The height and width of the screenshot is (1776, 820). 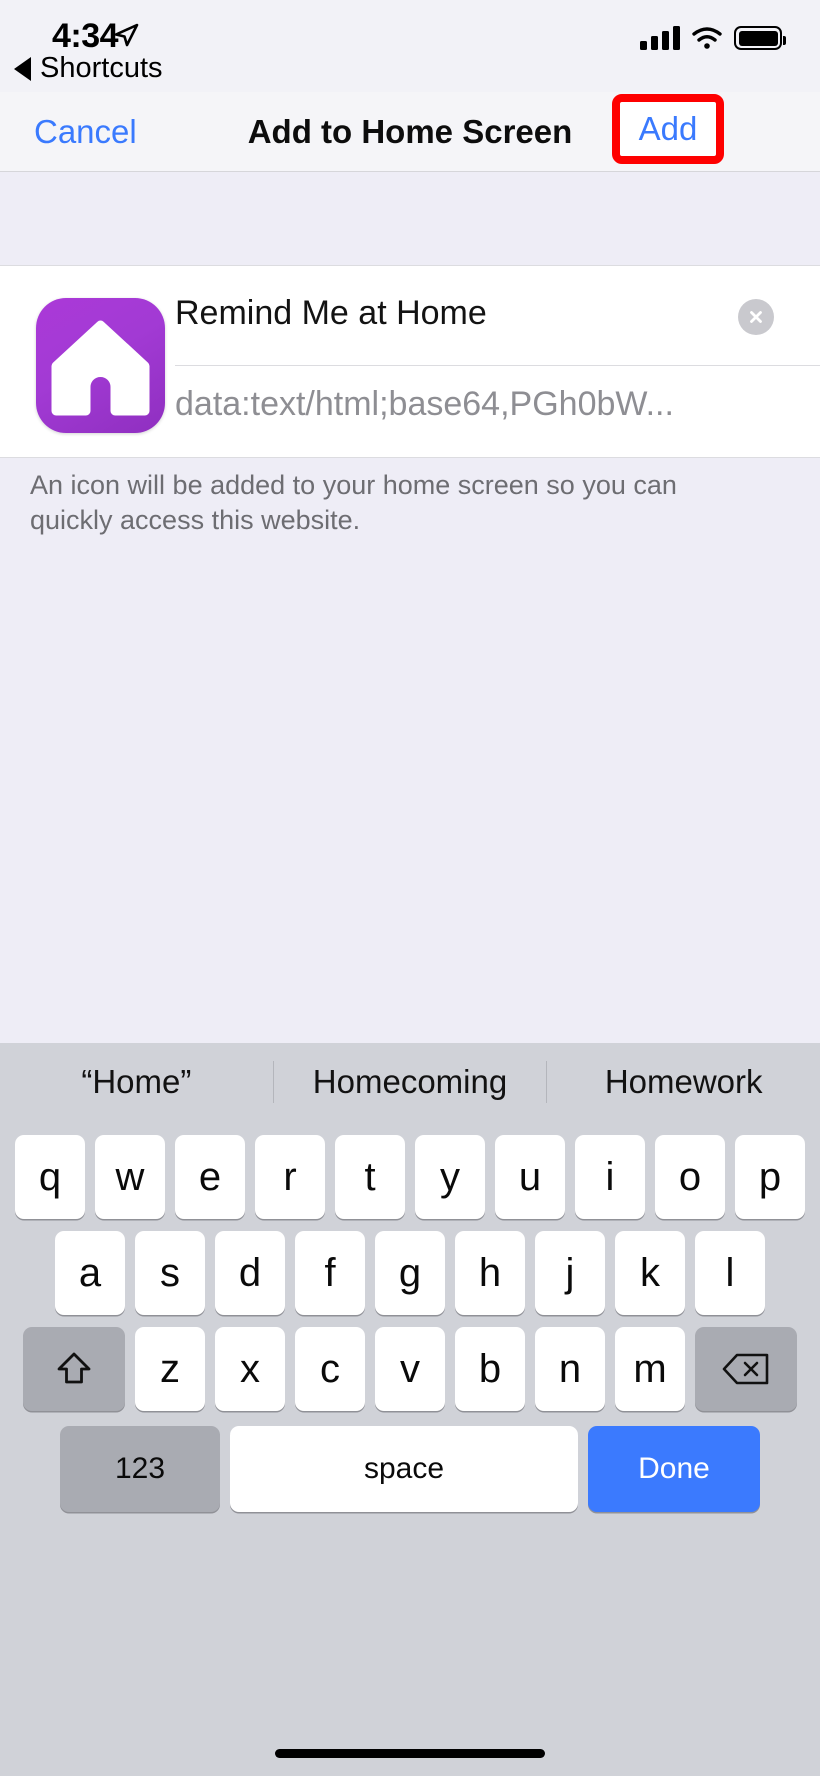 What do you see at coordinates (490, 1369) in the screenshot?
I see `key-b: b` at bounding box center [490, 1369].